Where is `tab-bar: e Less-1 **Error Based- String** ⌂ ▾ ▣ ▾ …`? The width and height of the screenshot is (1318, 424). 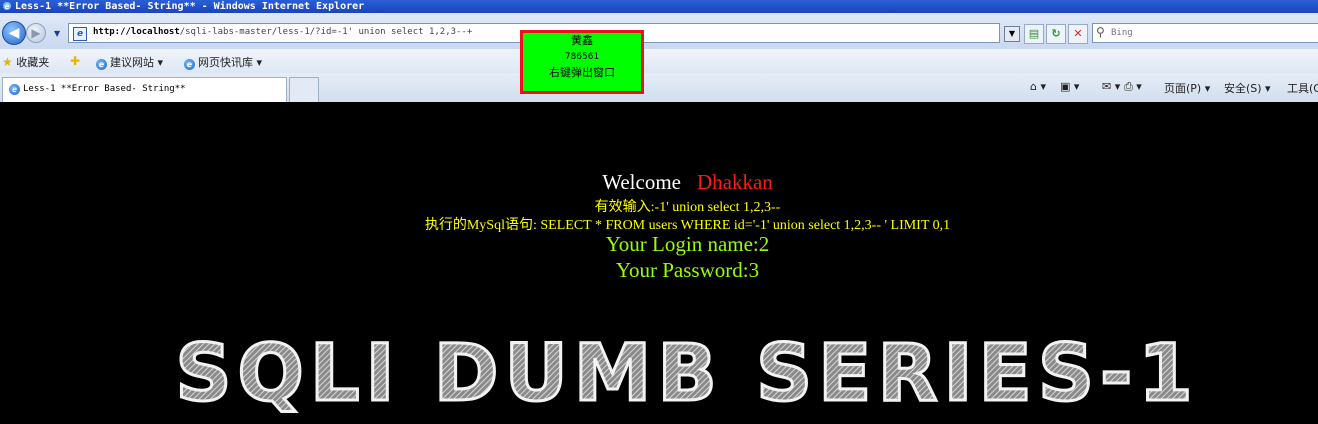
tab-bar: e Less-1 **Error Based- String** ⌂ ▾ ▣ ▾ … is located at coordinates (659, 88).